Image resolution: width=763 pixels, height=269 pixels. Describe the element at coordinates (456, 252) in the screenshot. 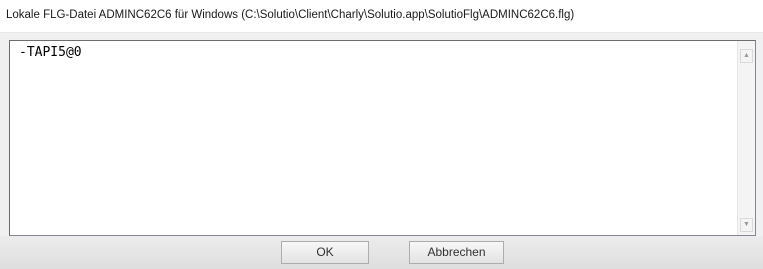

I see `cancel-button: Abbrechen` at that location.